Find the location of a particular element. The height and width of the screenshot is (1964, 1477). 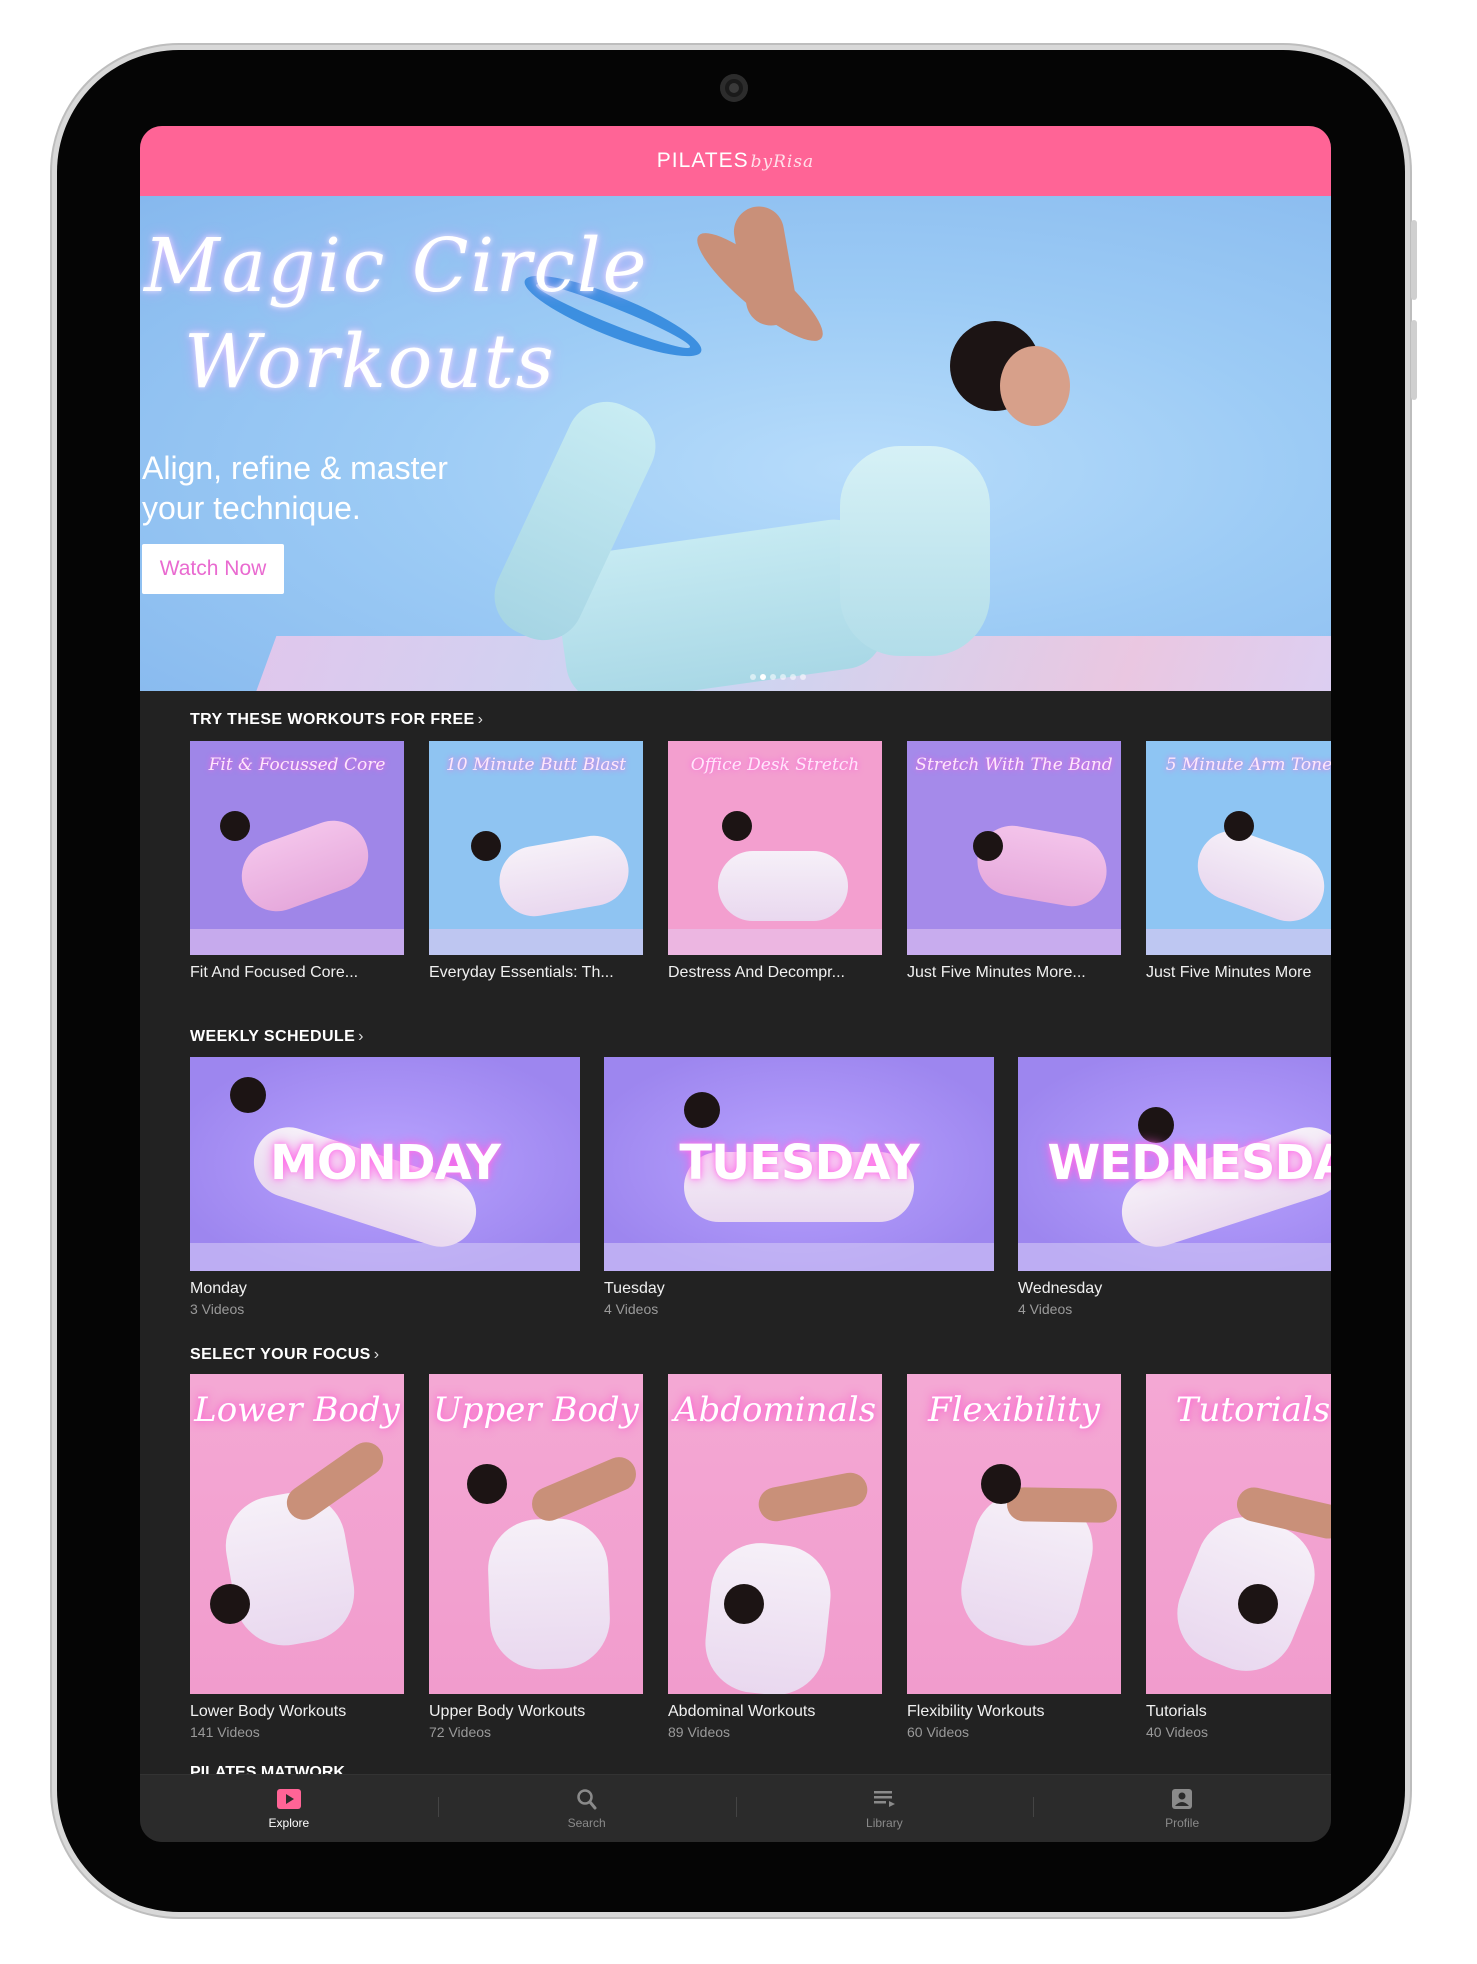

hero-figure-face is located at coordinates (1035, 386).